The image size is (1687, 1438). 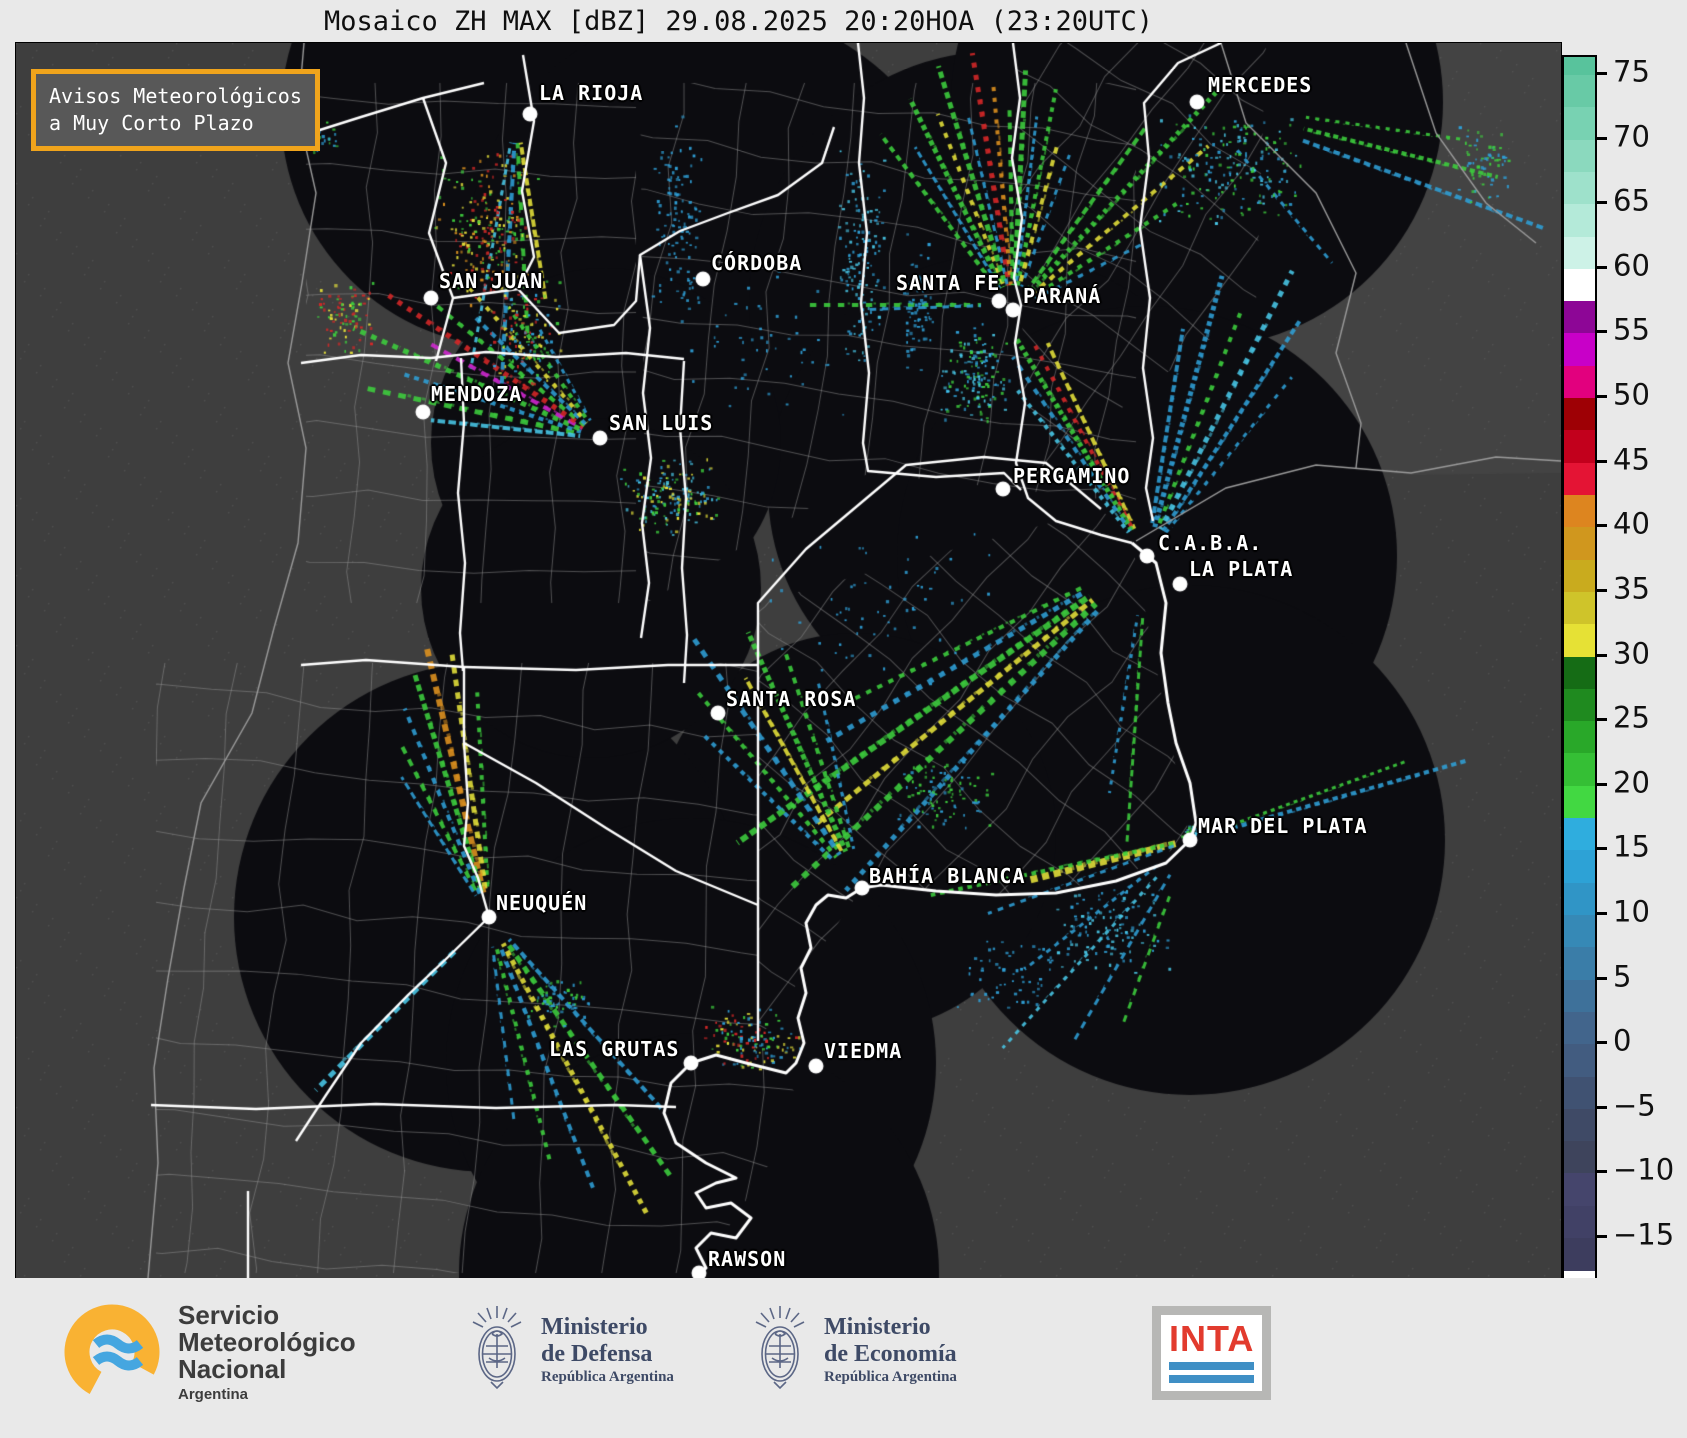 What do you see at coordinates (1212, 1338) in the screenshot?
I see `inta-logo-text: INTA` at bounding box center [1212, 1338].